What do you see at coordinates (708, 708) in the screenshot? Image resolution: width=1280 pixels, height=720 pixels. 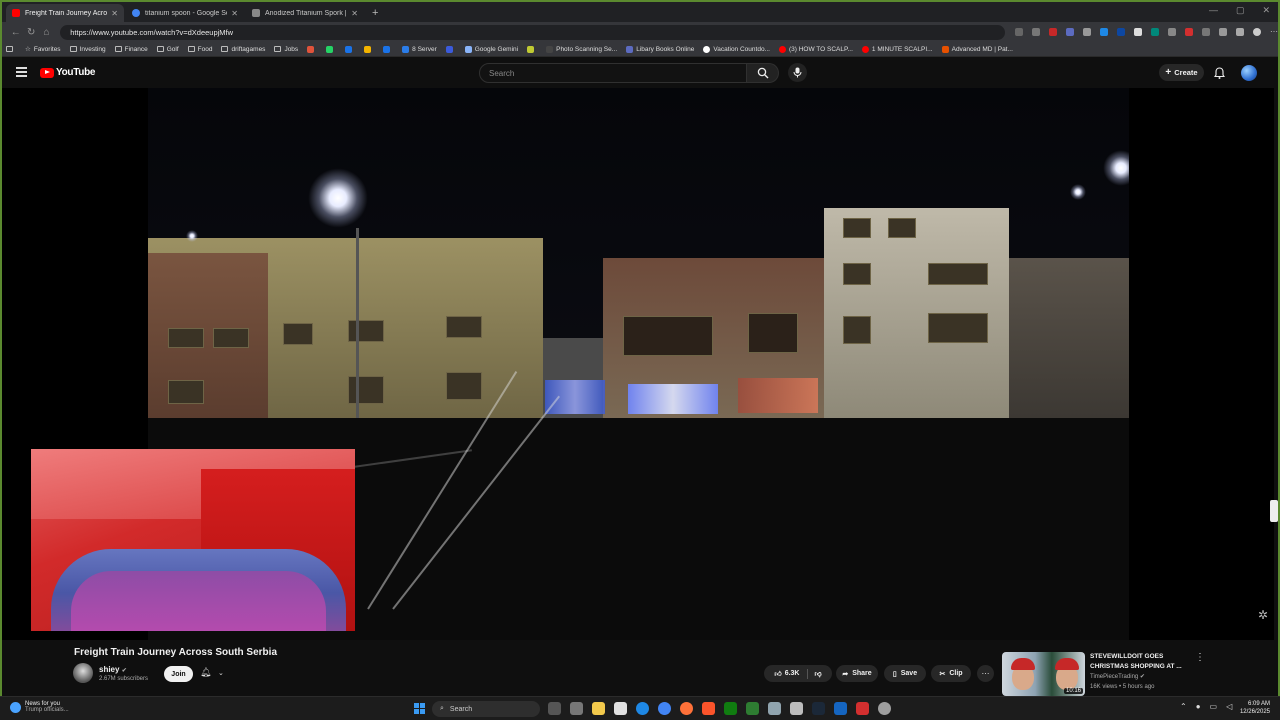 I see `brave-icon` at bounding box center [708, 708].